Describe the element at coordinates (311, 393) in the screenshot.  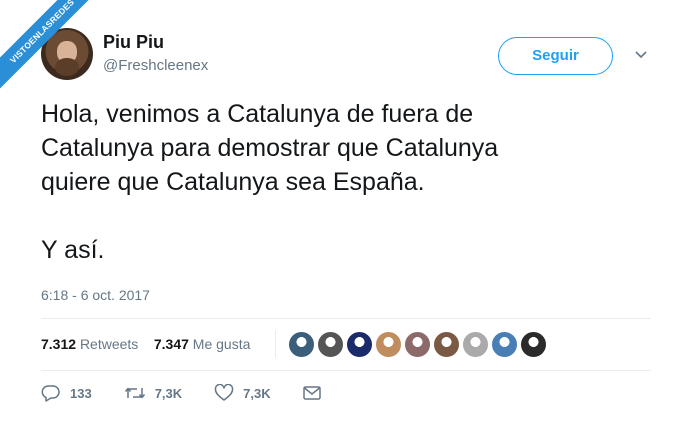
I see `envelope-icon` at that location.